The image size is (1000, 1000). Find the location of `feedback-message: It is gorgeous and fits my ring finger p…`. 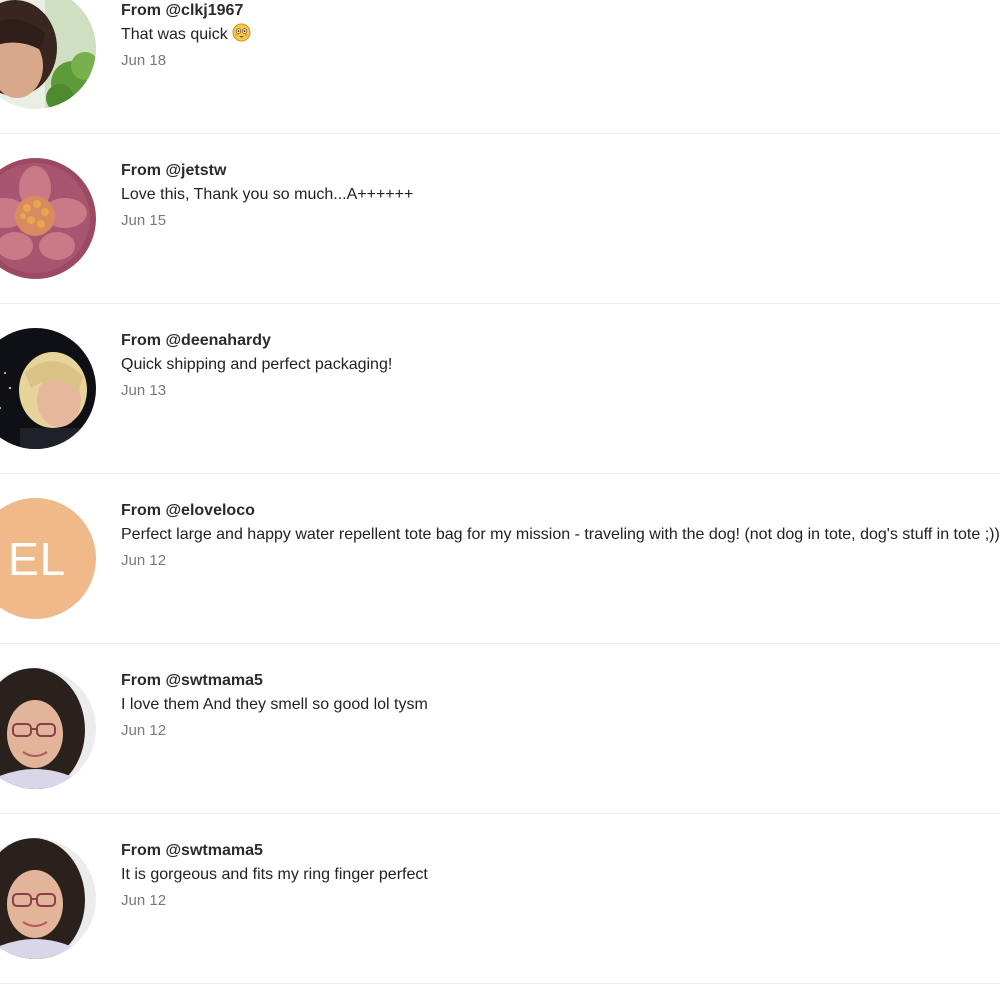

feedback-message: It is gorgeous and fits my ring finger p… is located at coordinates (274, 874).